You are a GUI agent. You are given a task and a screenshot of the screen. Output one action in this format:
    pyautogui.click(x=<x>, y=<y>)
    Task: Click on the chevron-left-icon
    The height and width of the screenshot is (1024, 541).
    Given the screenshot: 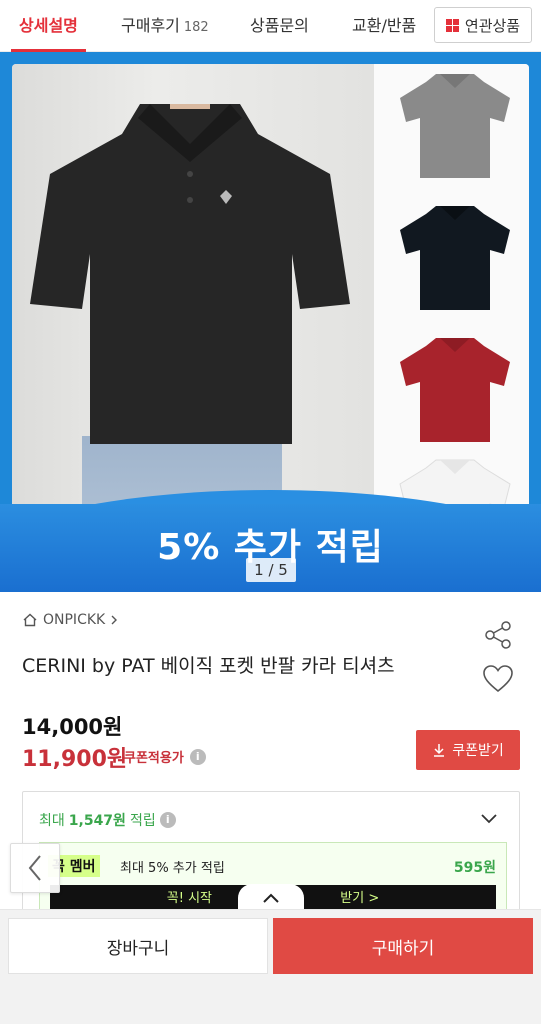 What is the action you would take?
    pyautogui.click(x=34, y=868)
    